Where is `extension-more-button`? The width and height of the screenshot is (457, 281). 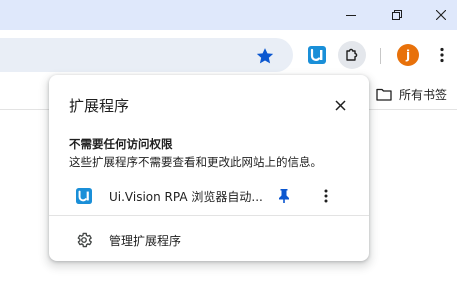
extension-more-button is located at coordinates (326, 196).